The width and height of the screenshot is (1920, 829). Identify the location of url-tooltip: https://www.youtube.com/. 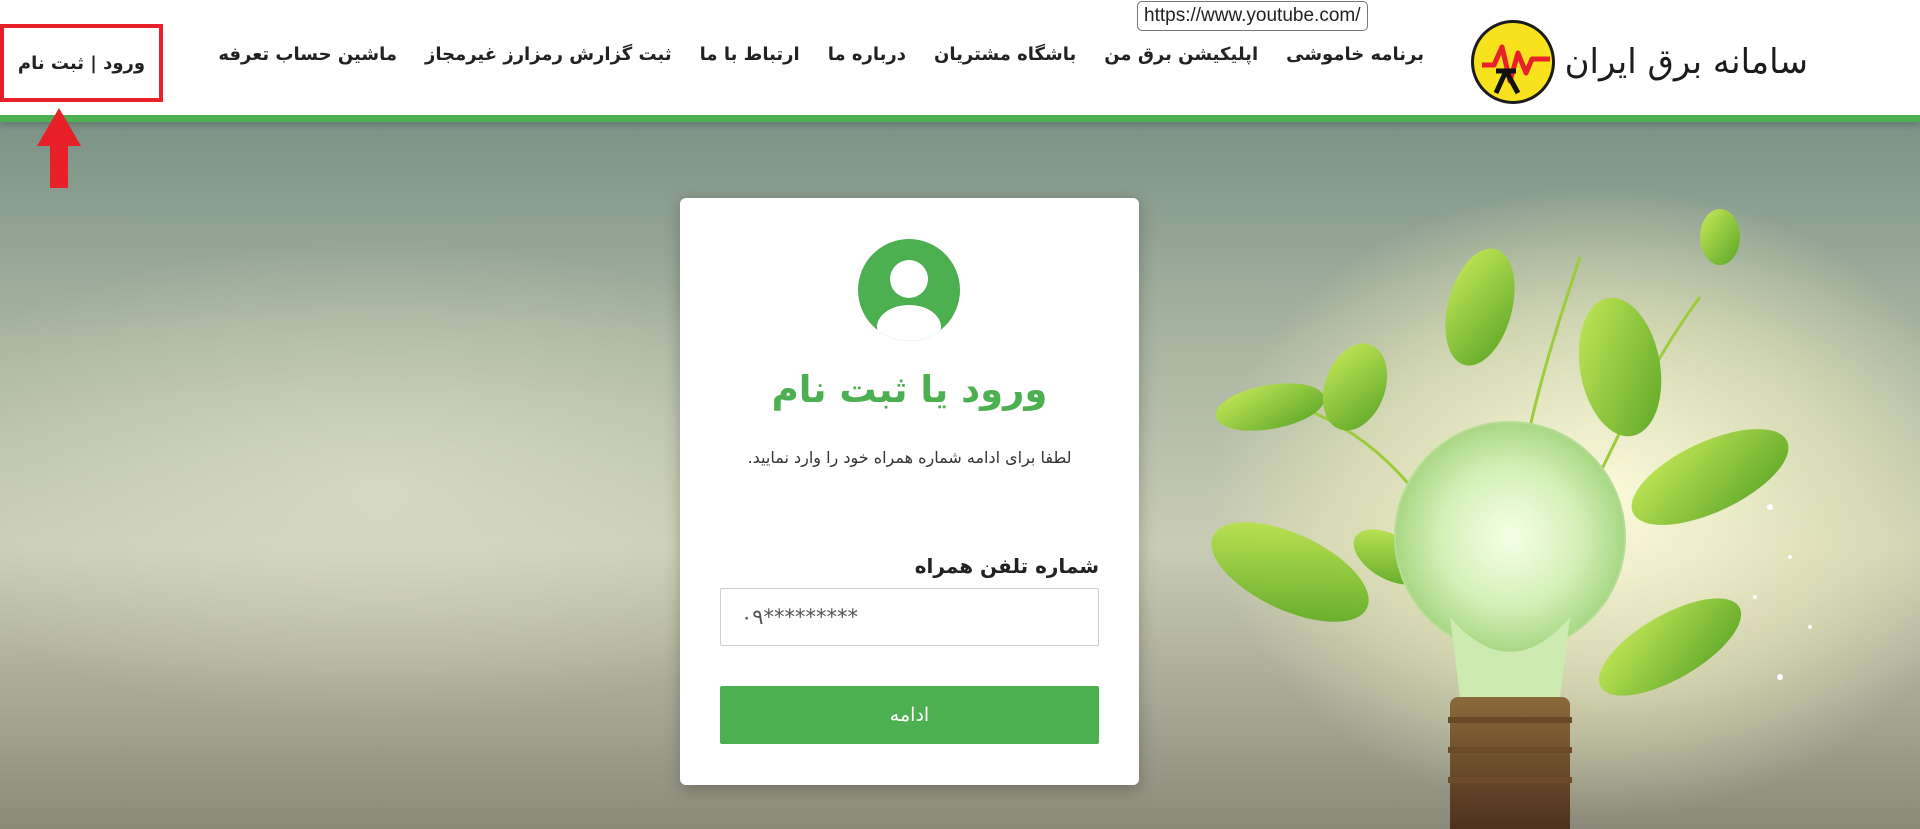
(1252, 16).